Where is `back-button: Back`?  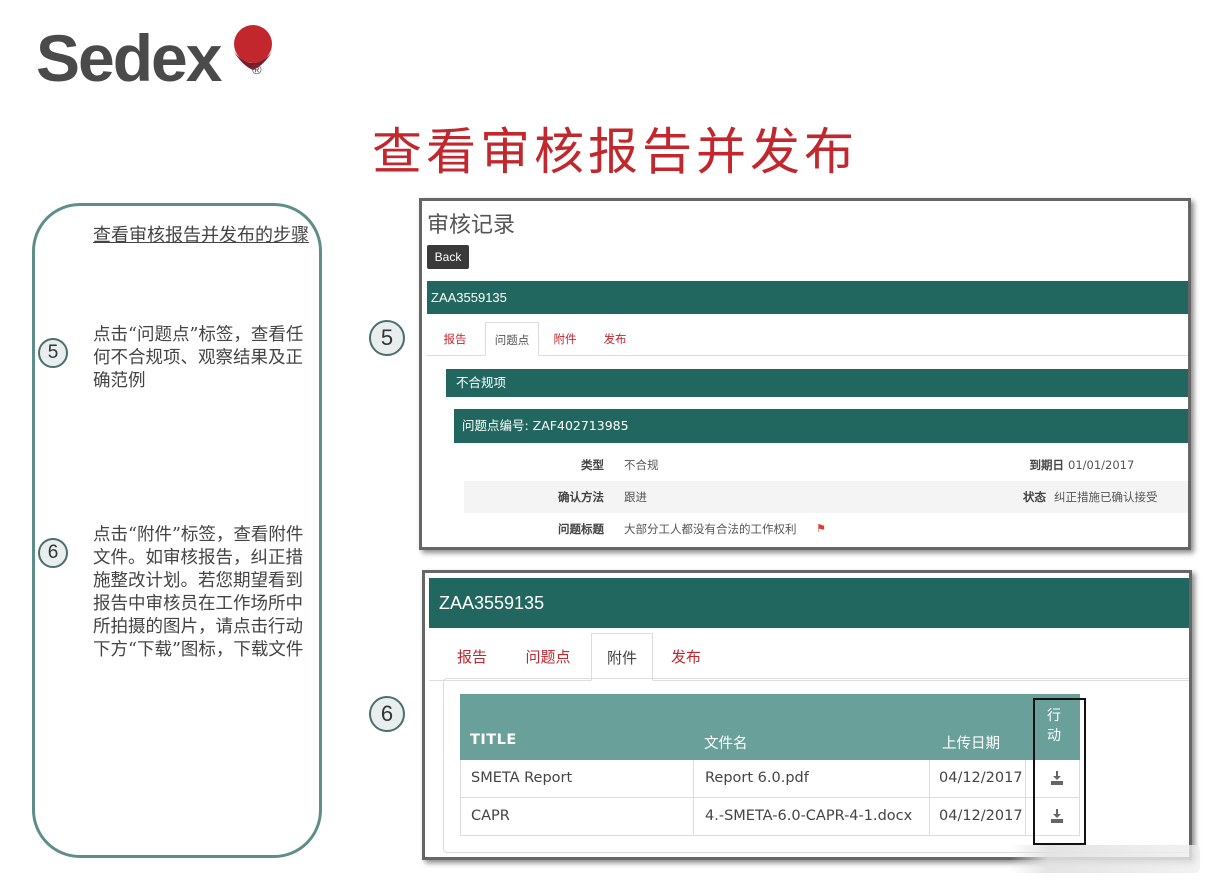
back-button: Back is located at coordinates (448, 257).